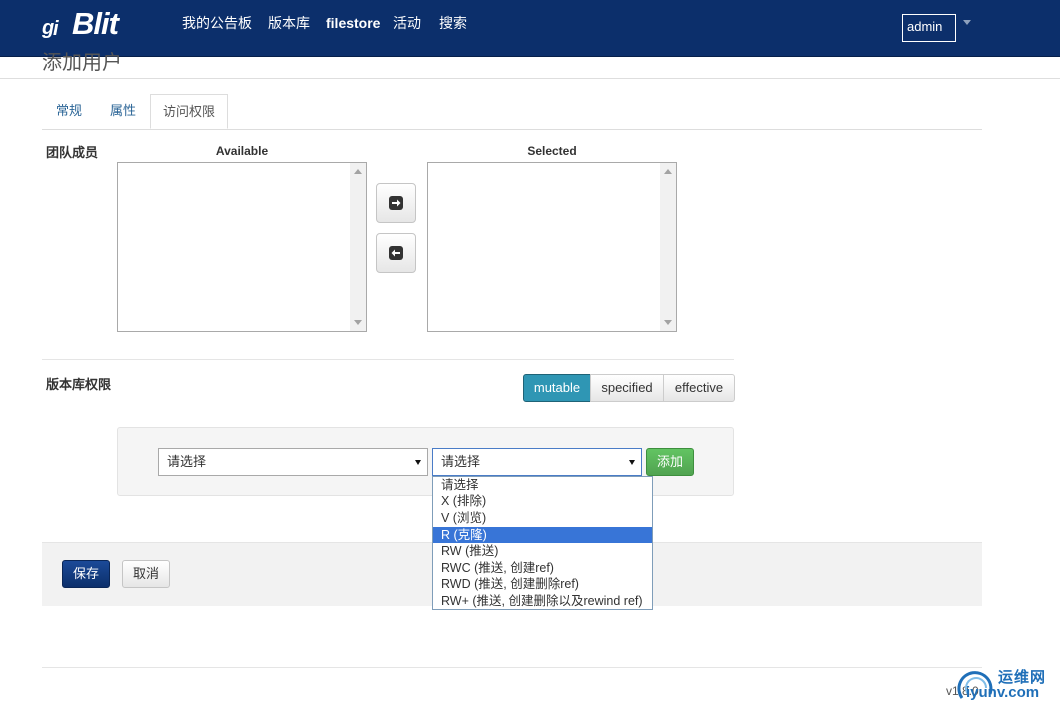 The width and height of the screenshot is (1060, 710). Describe the element at coordinates (146, 574) in the screenshot. I see `cancel-button: 取消` at that location.